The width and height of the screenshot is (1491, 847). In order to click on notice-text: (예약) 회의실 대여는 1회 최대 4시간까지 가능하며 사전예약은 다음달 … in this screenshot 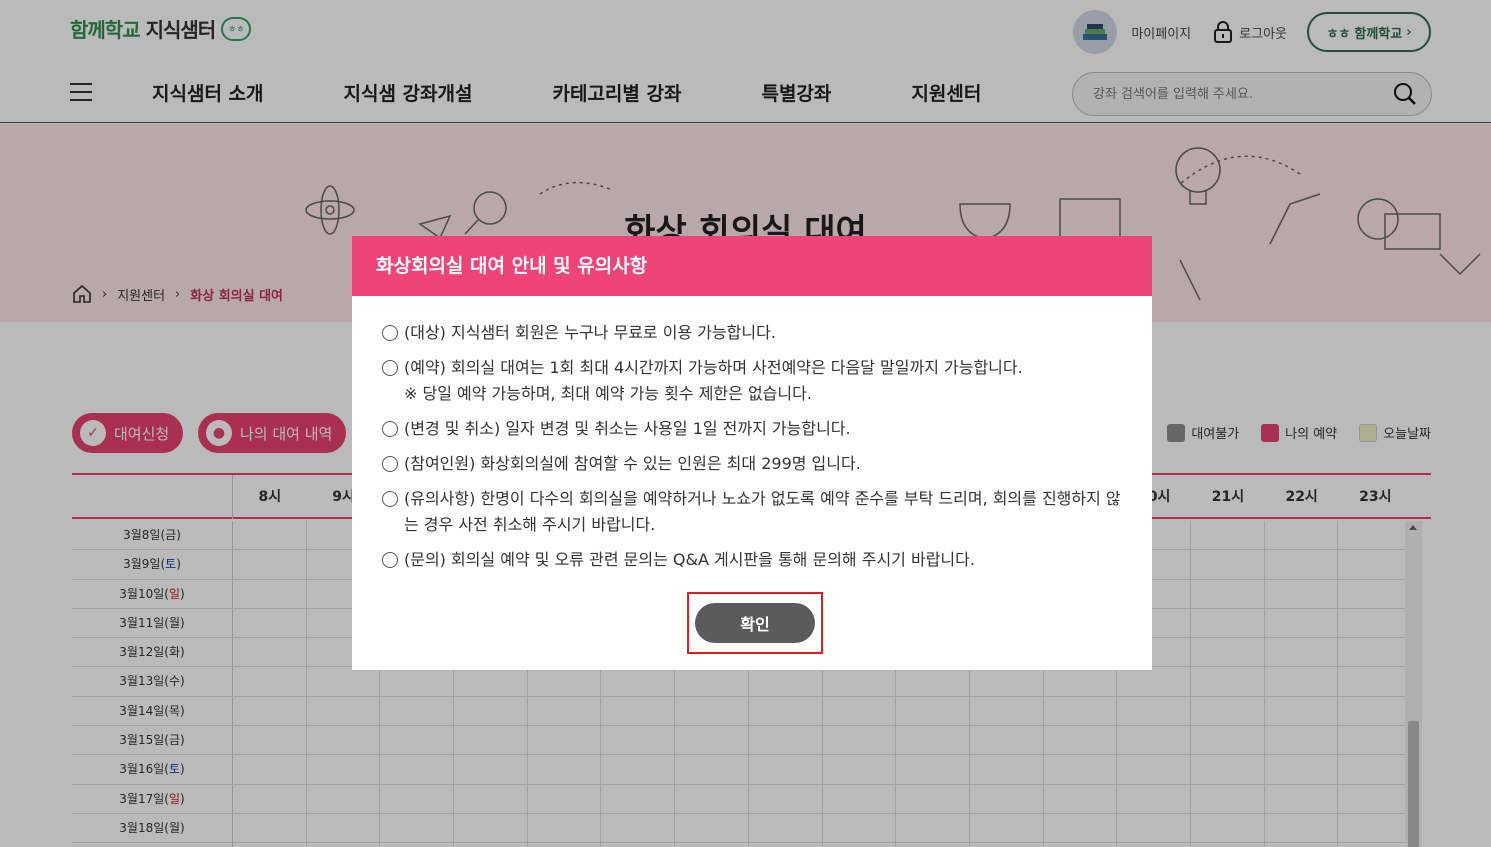, I will do `click(713, 367)`.